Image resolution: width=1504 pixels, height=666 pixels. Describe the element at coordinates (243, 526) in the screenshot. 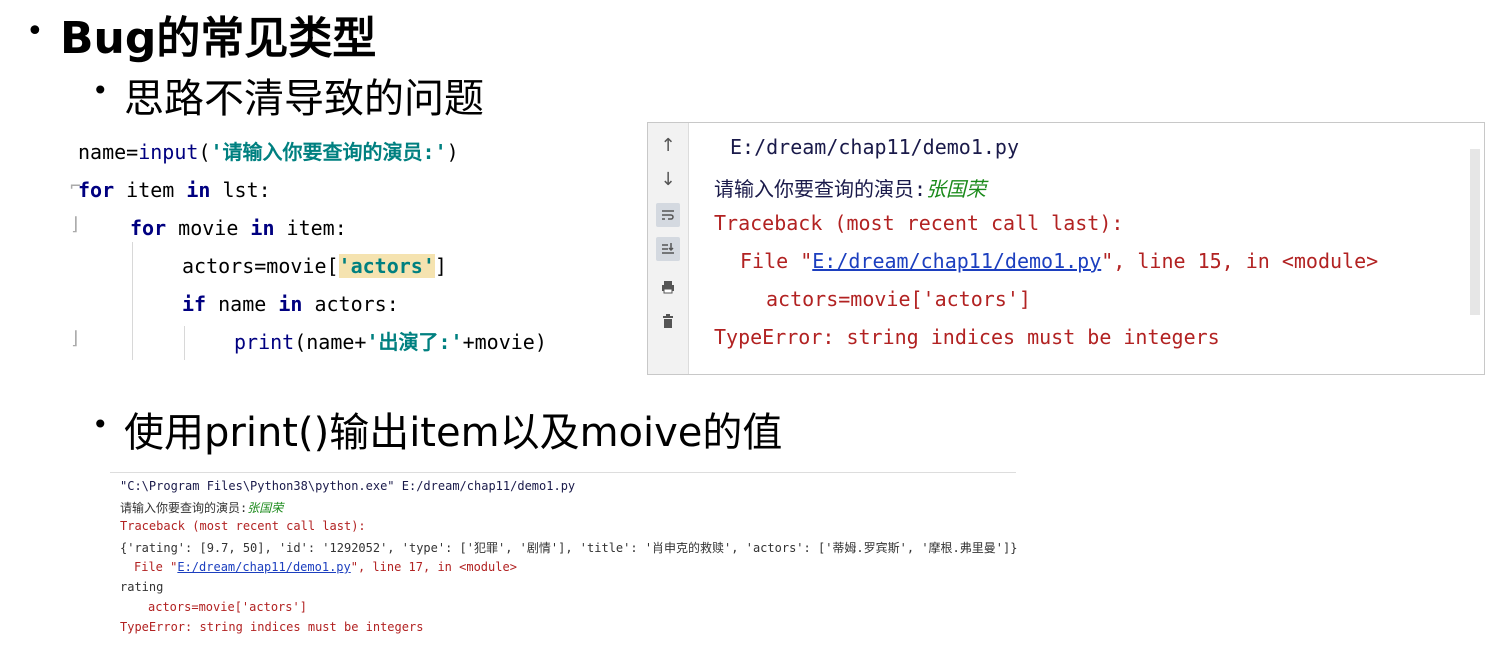

I see `shot-traceback: Traceback (most recent call last):` at that location.